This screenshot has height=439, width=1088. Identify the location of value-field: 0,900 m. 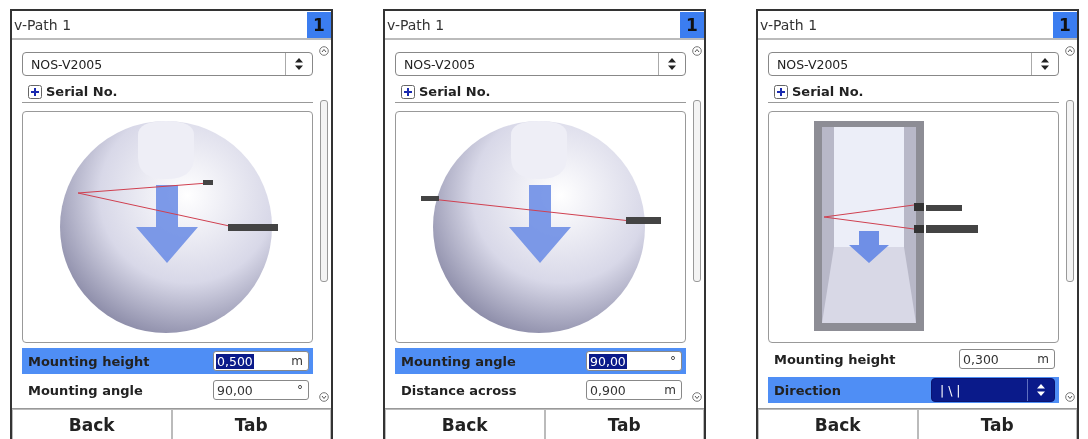
(634, 390).